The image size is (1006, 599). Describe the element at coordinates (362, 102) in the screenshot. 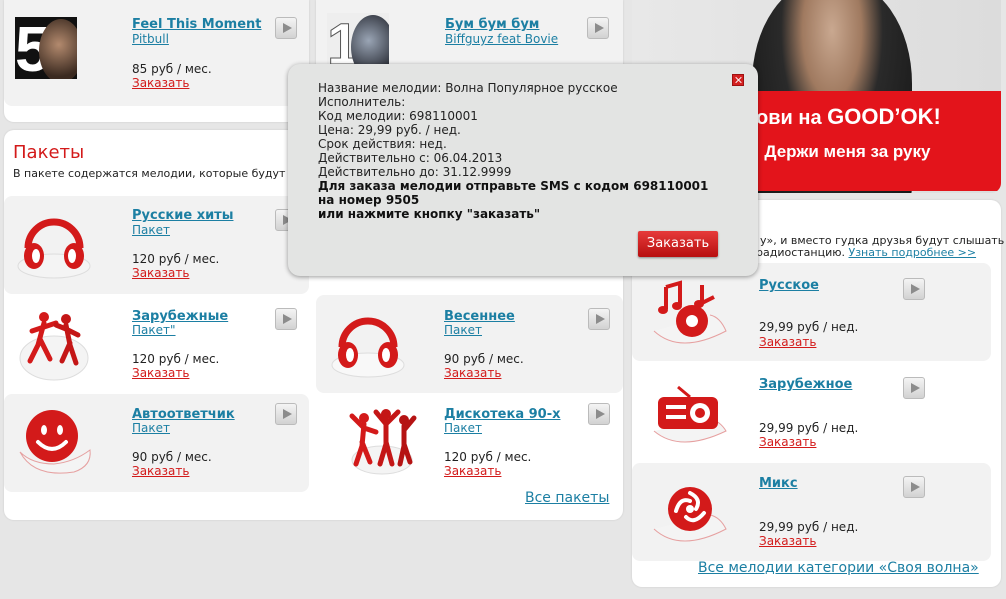

I see `popup-artist: Исполнитель:` at that location.